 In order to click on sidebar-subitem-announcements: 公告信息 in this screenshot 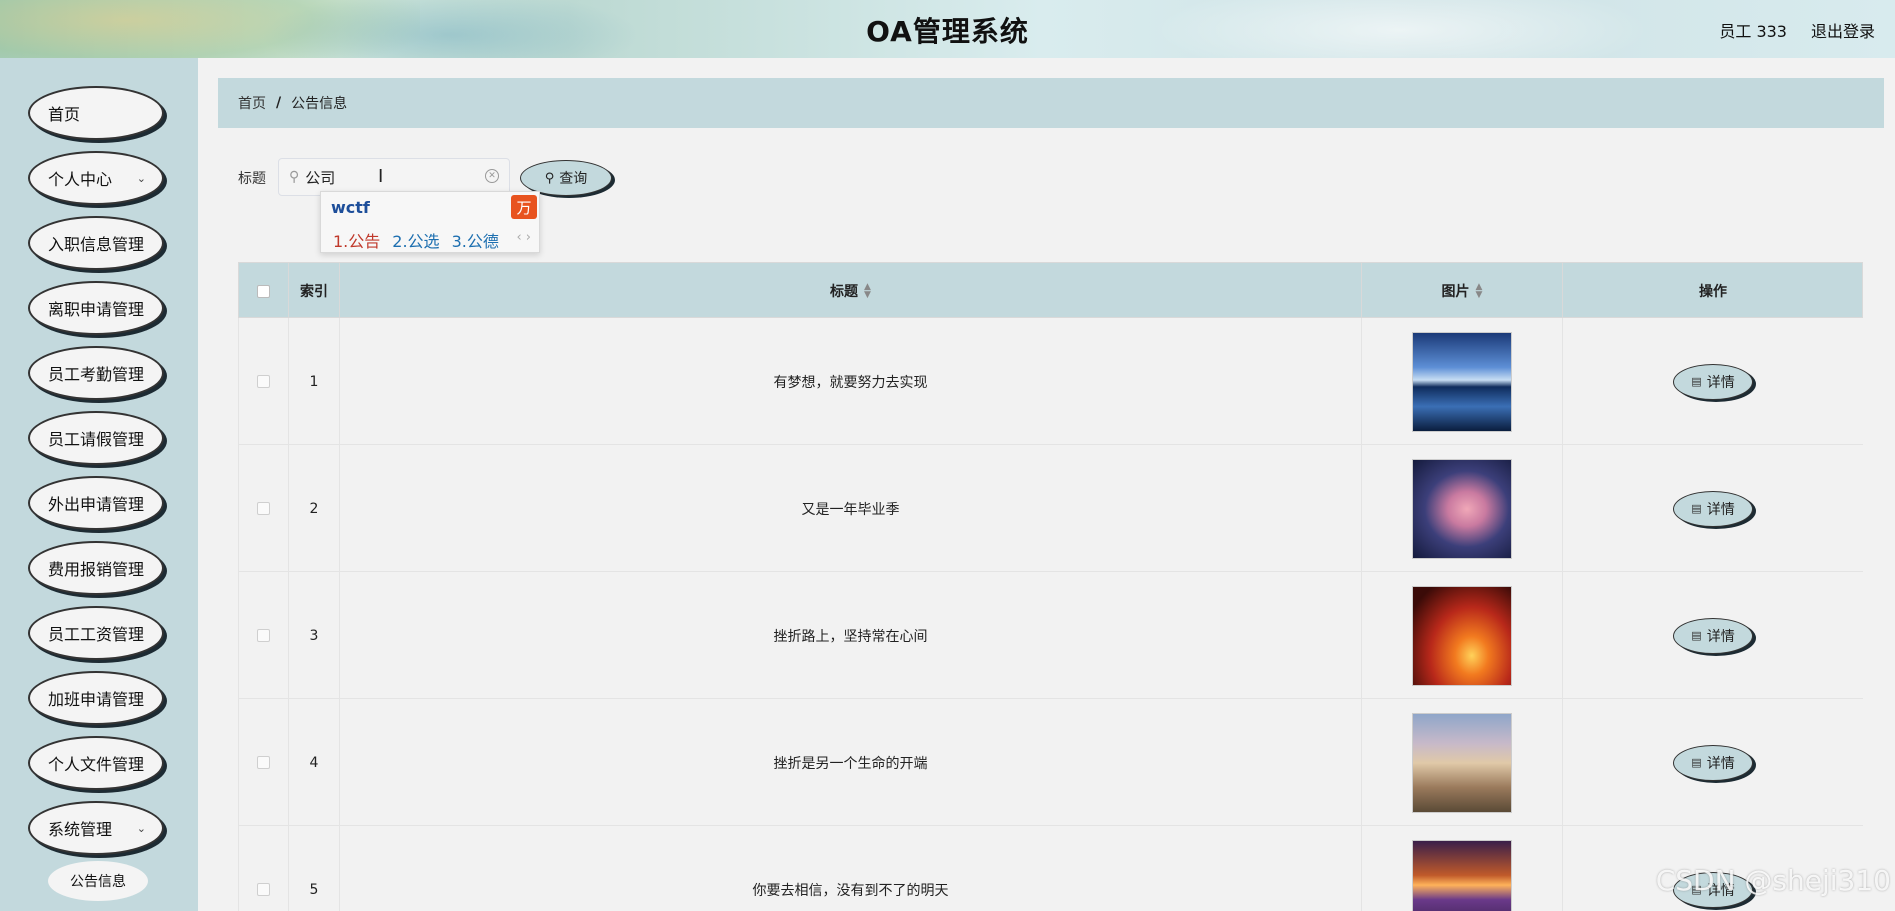, I will do `click(98, 881)`.